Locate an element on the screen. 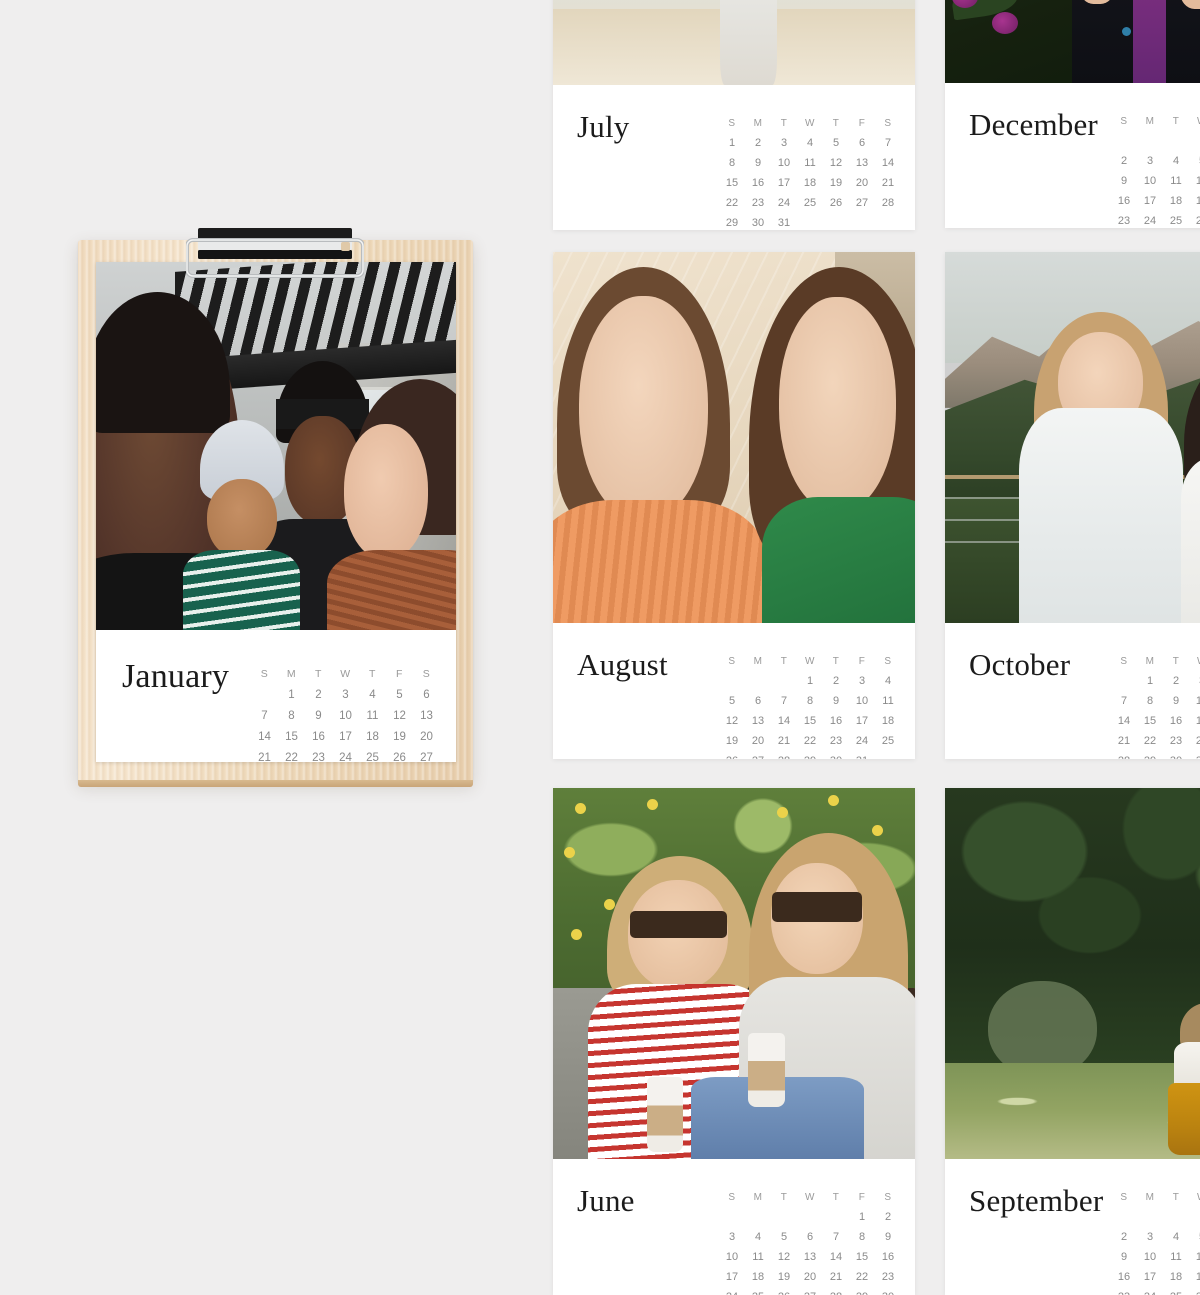 This screenshot has height=1295, width=1200. calendar-day-26: 26 is located at coordinates (399, 755).